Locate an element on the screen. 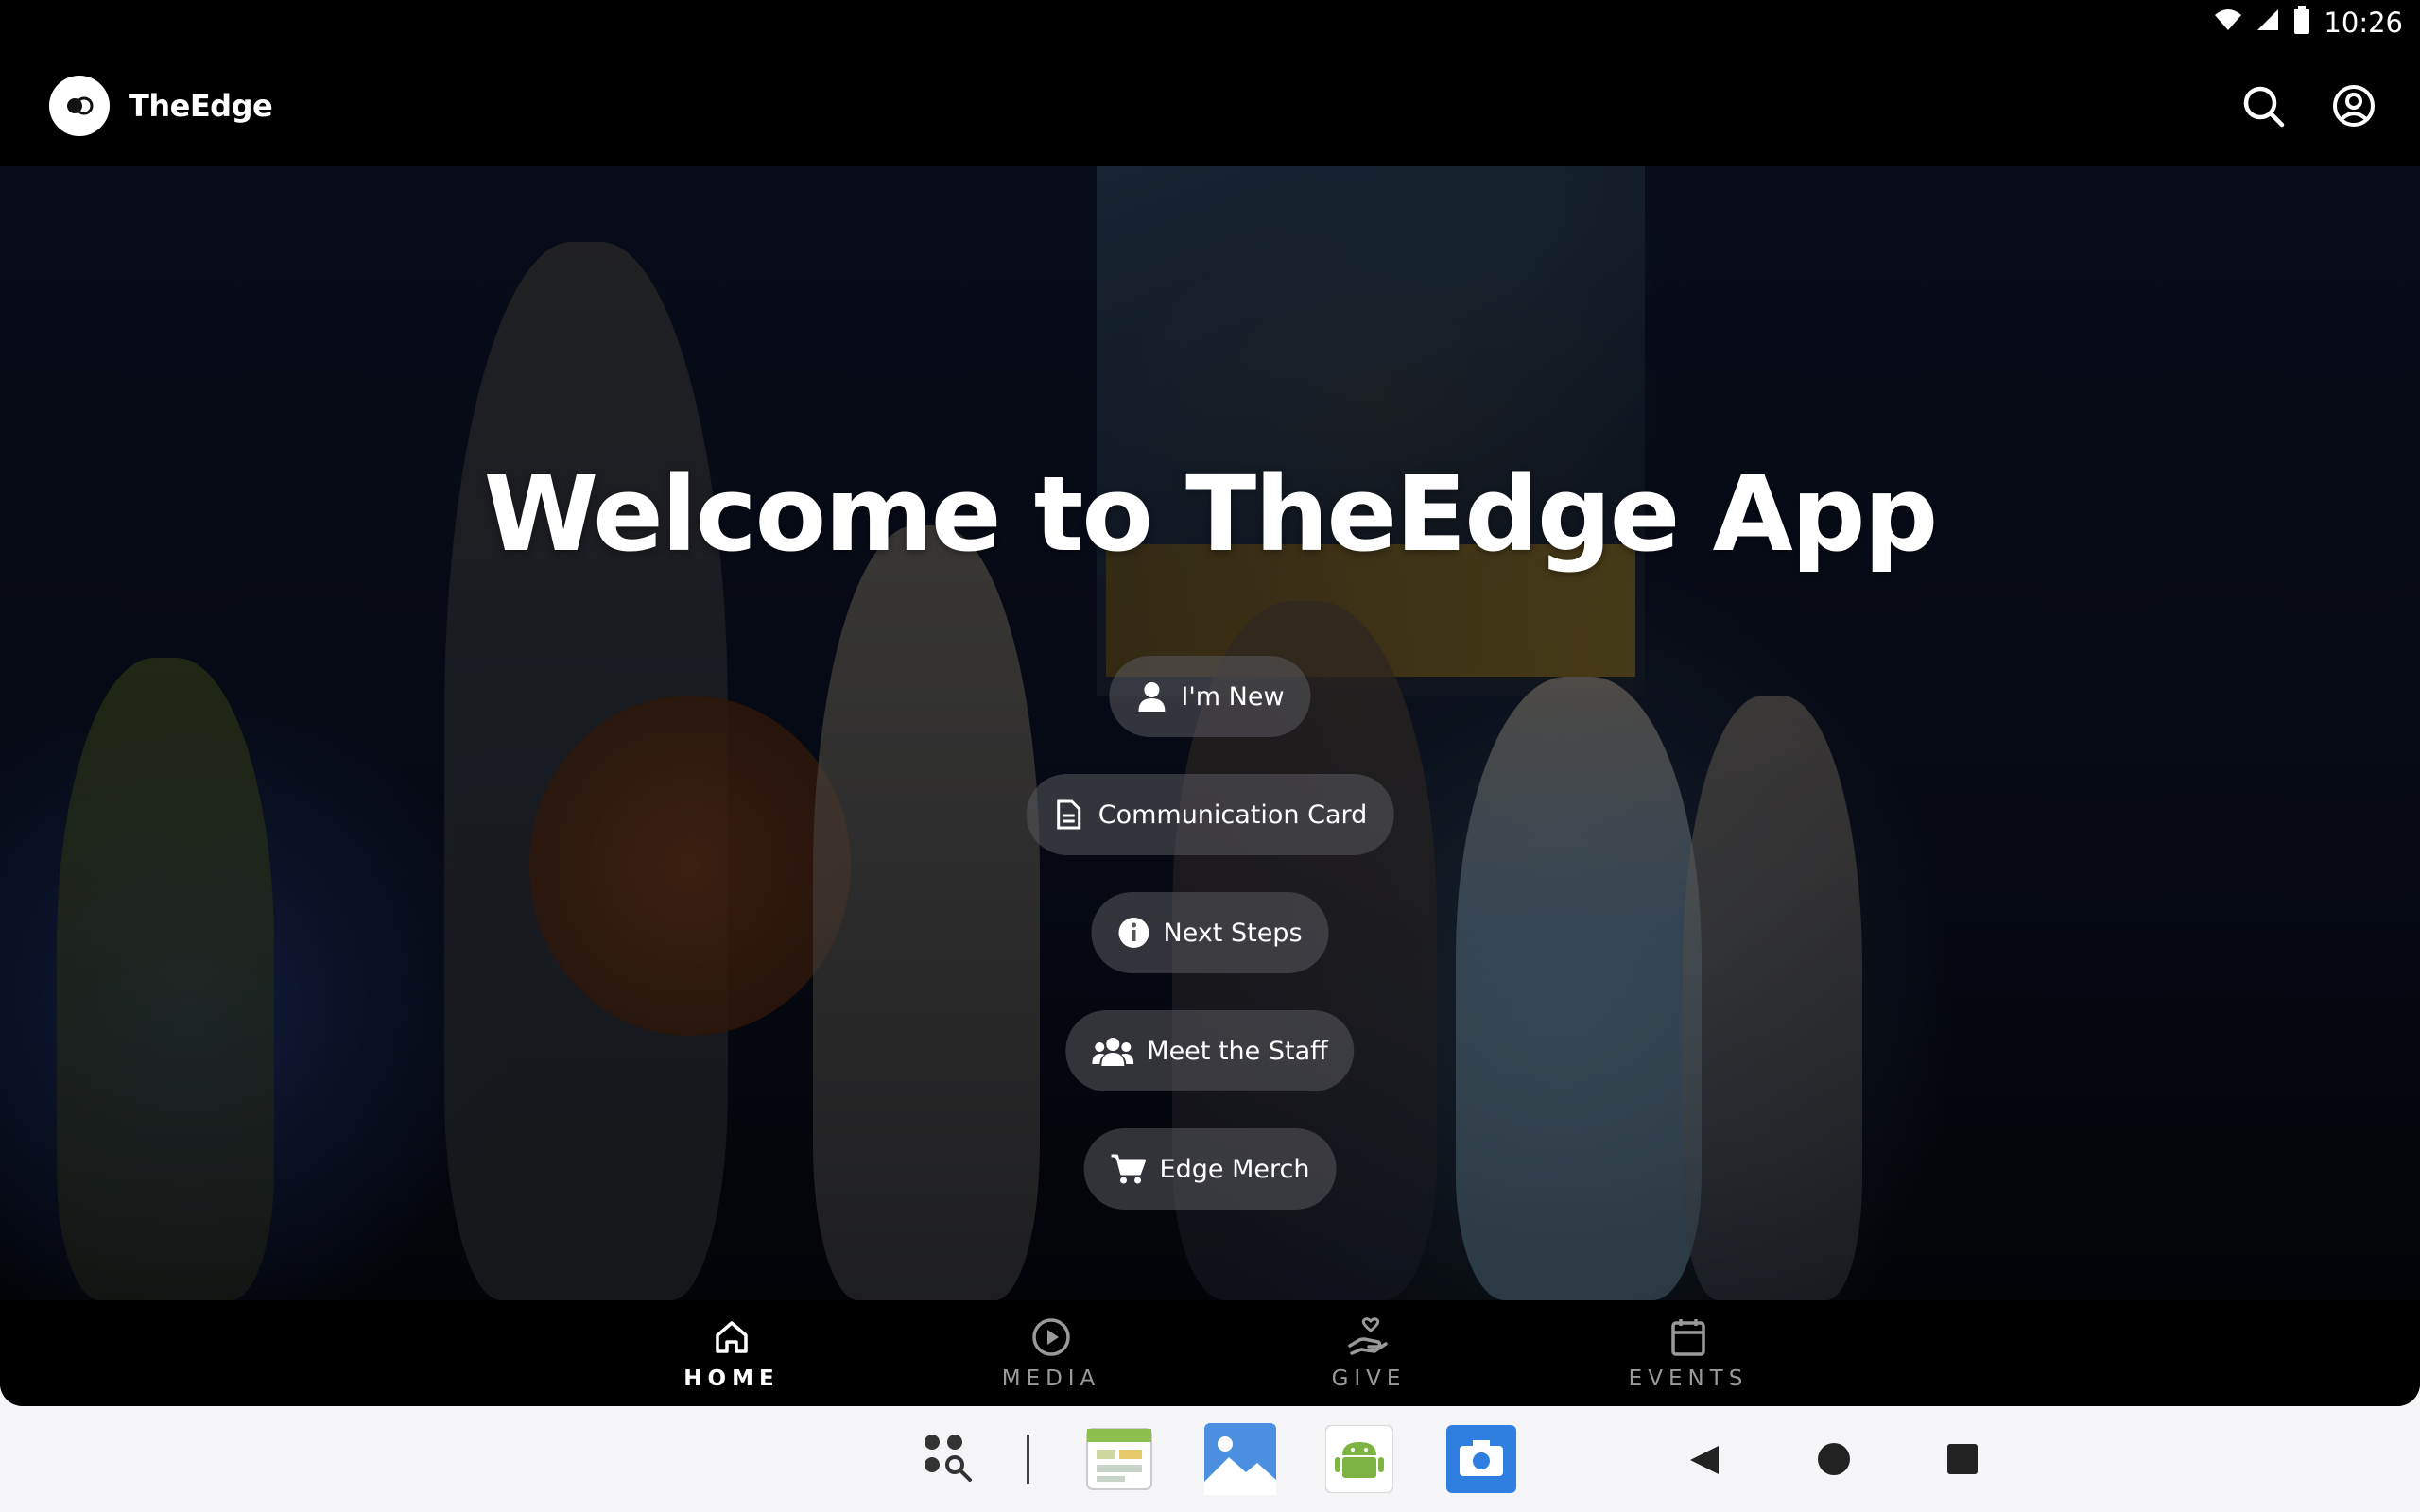  account-button is located at coordinates (2353, 105).